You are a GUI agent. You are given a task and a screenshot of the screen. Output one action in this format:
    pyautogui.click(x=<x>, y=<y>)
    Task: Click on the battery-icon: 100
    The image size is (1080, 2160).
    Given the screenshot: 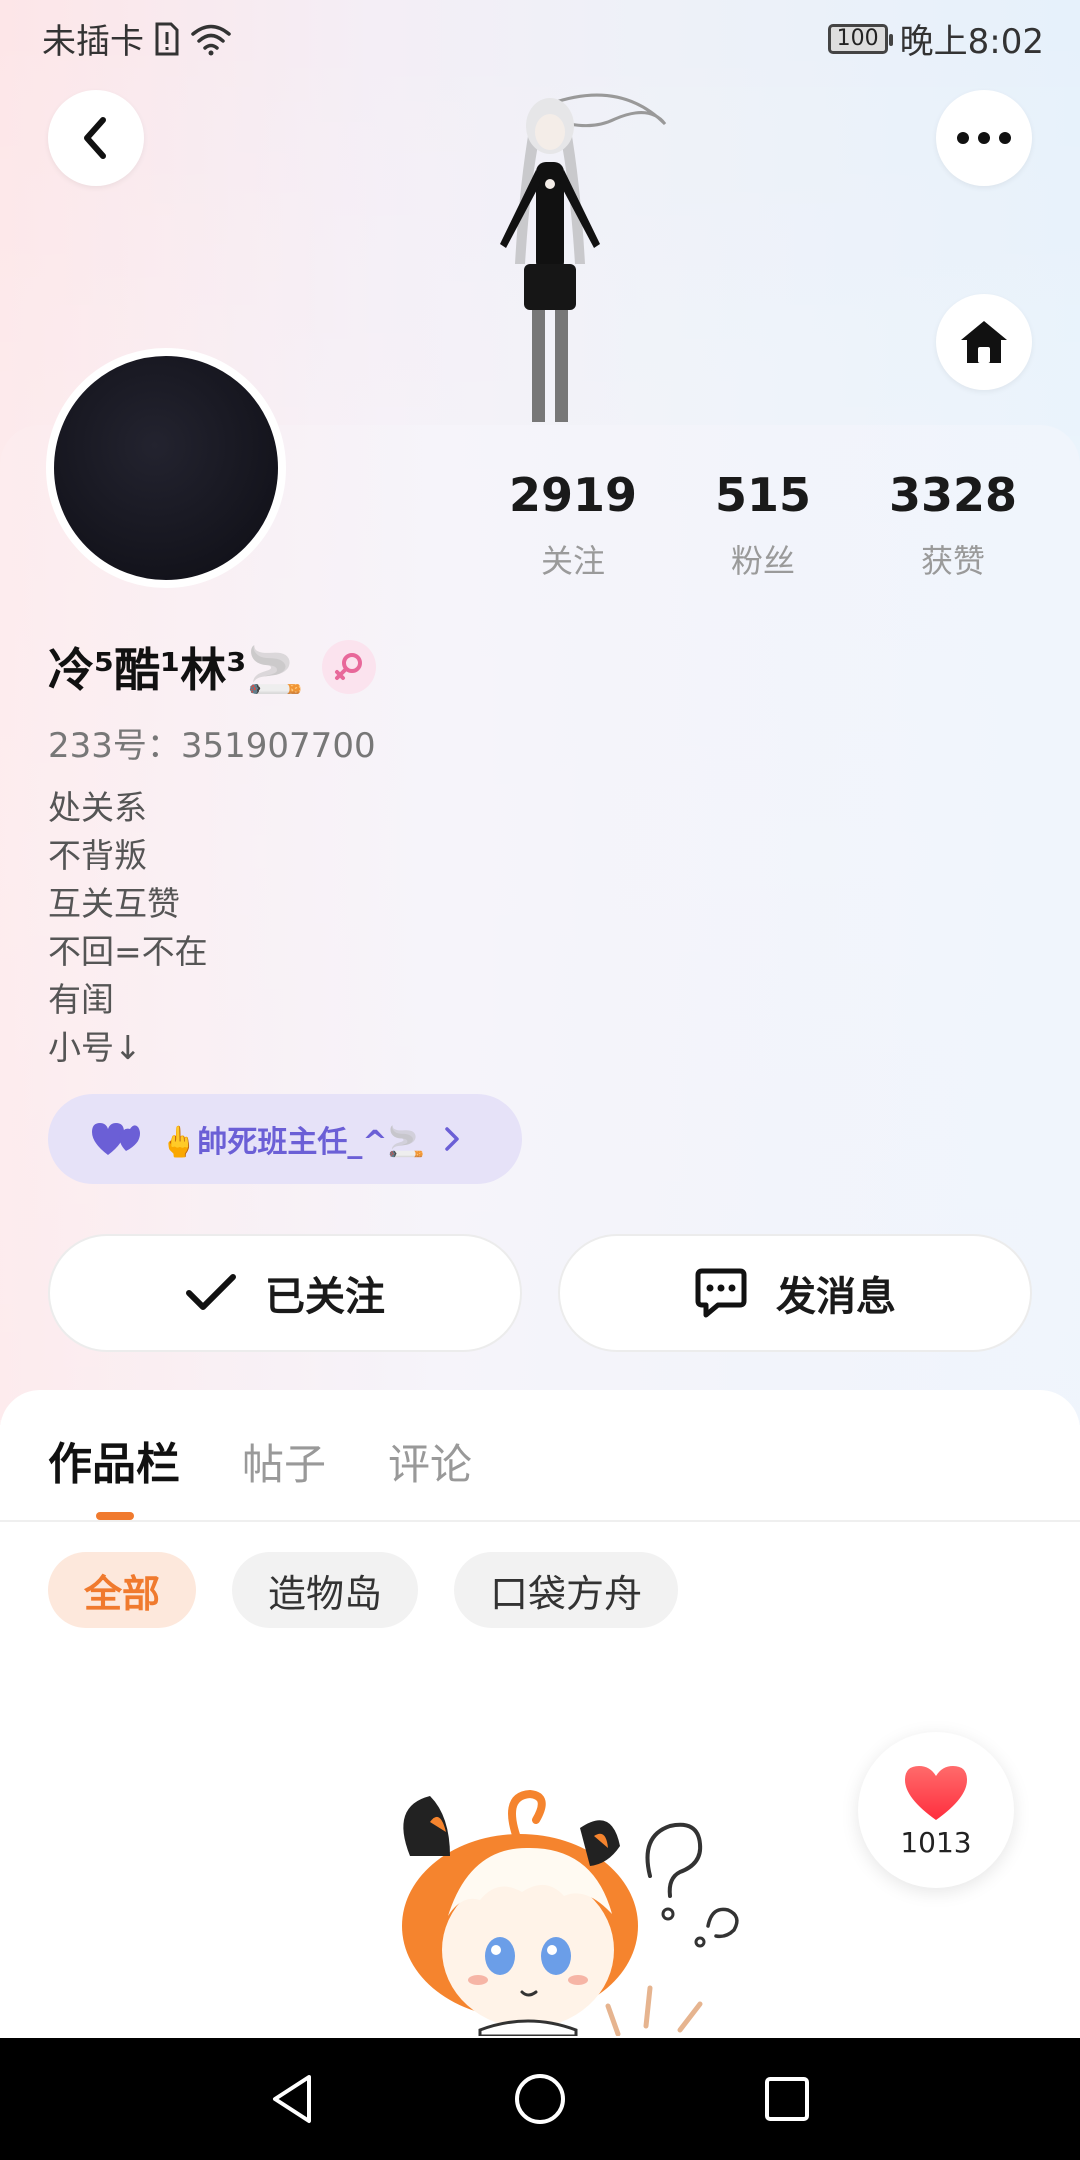 What is the action you would take?
    pyautogui.click(x=860, y=38)
    